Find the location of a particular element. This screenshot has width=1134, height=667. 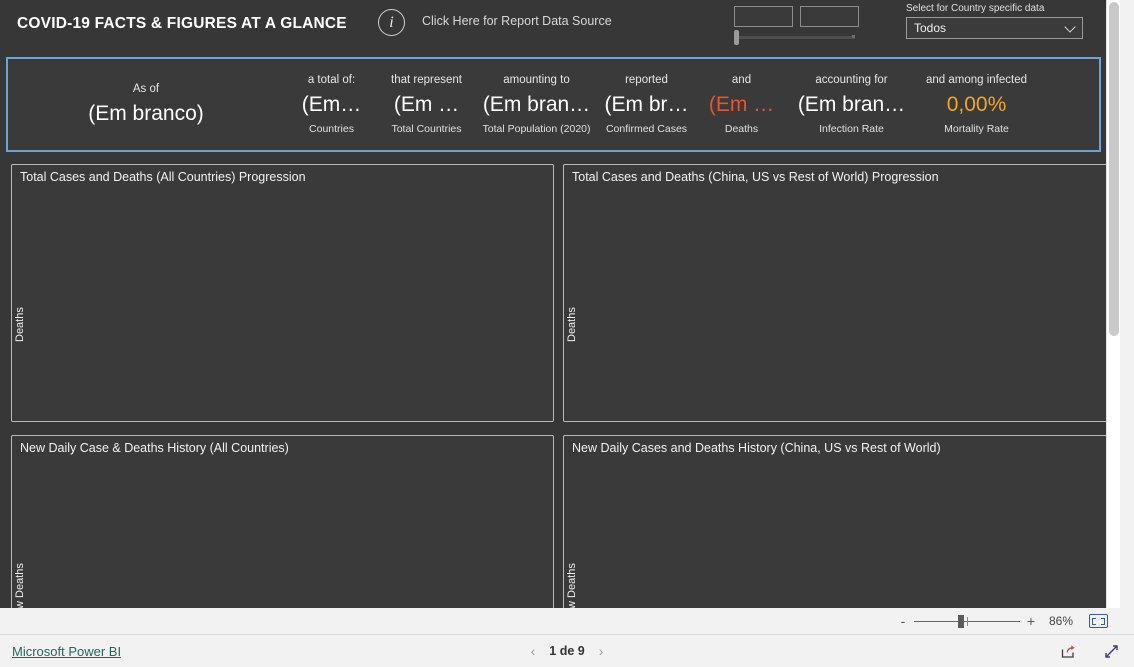

kpi-sublabel: Mortality Rate is located at coordinates (976, 129).